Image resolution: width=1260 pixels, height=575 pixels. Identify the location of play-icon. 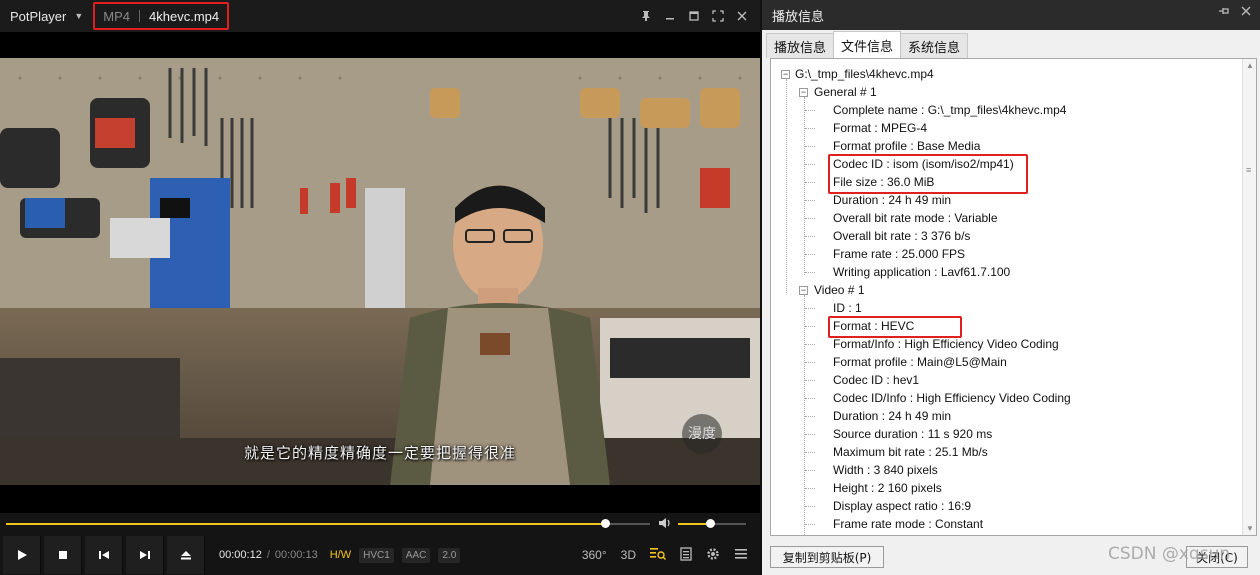
(22, 555).